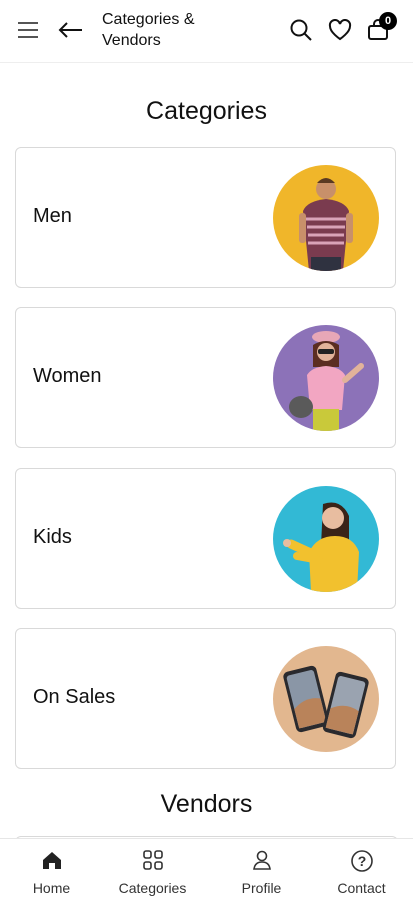  What do you see at coordinates (51, 860) in the screenshot?
I see `home-icon` at bounding box center [51, 860].